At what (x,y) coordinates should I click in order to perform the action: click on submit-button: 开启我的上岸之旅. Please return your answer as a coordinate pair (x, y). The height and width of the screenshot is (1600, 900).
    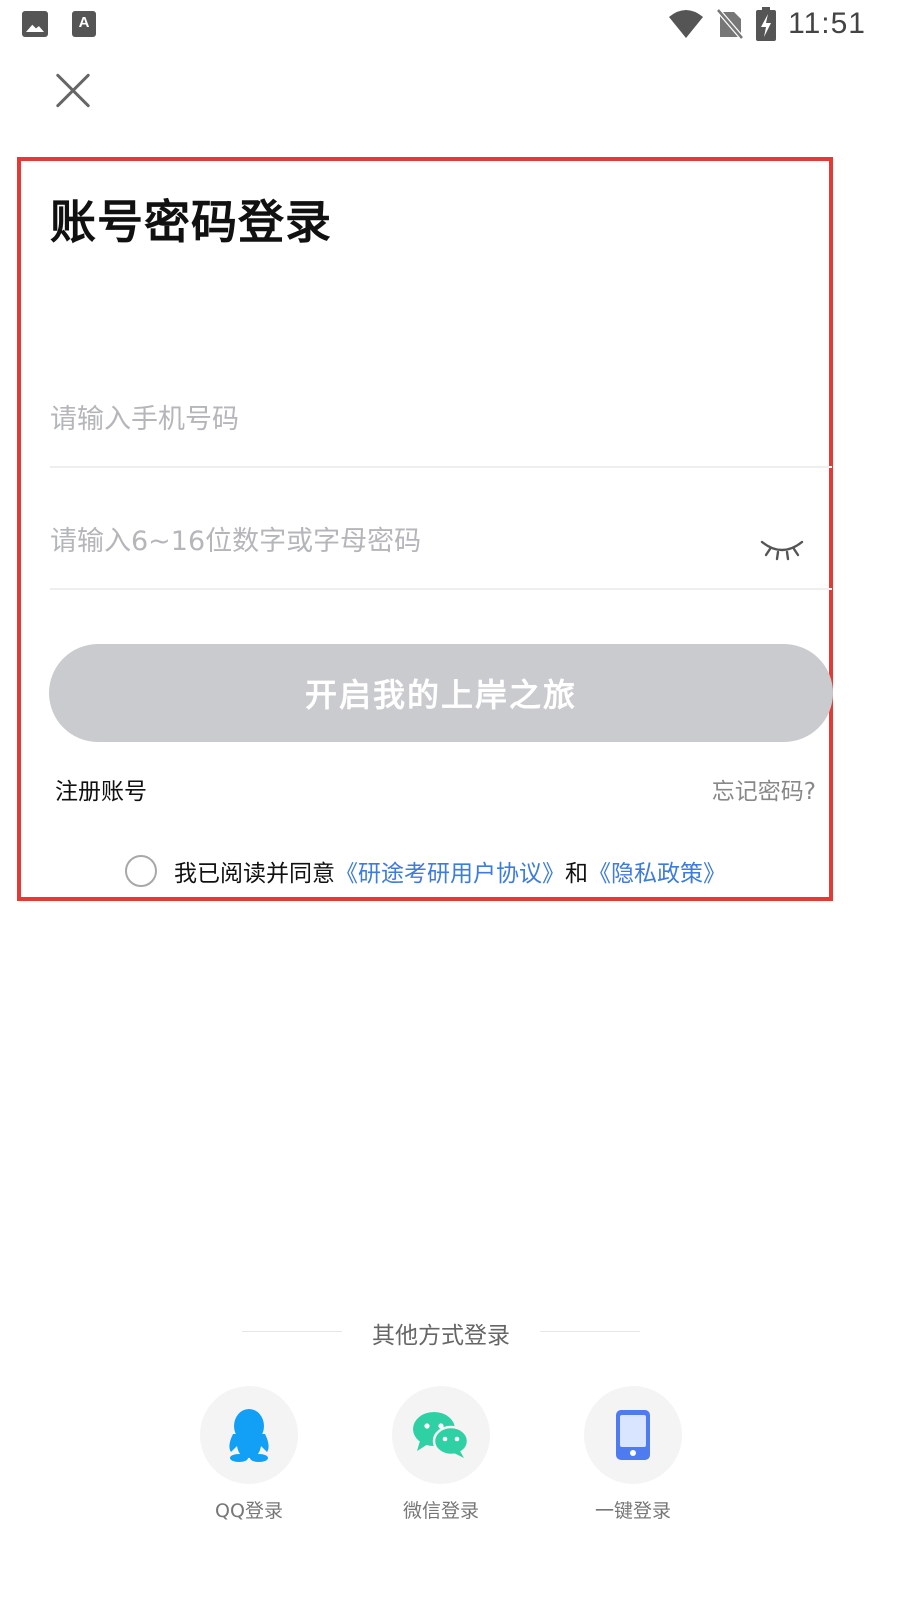
    Looking at the image, I should click on (441, 693).